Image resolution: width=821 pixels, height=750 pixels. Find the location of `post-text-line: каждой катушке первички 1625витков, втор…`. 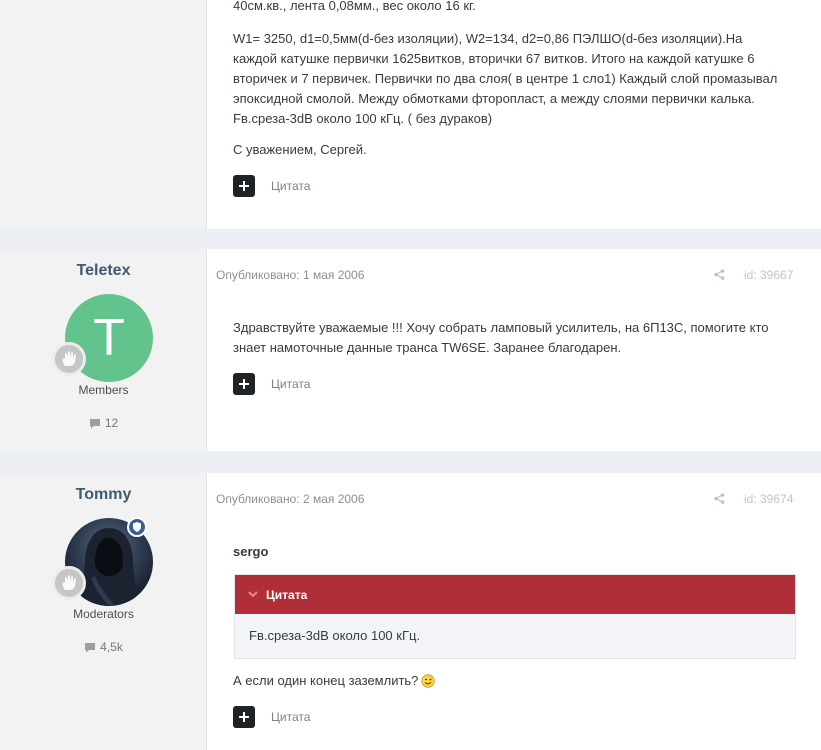

post-text-line: каждой катушке первички 1625витков, втор… is located at coordinates (494, 58).